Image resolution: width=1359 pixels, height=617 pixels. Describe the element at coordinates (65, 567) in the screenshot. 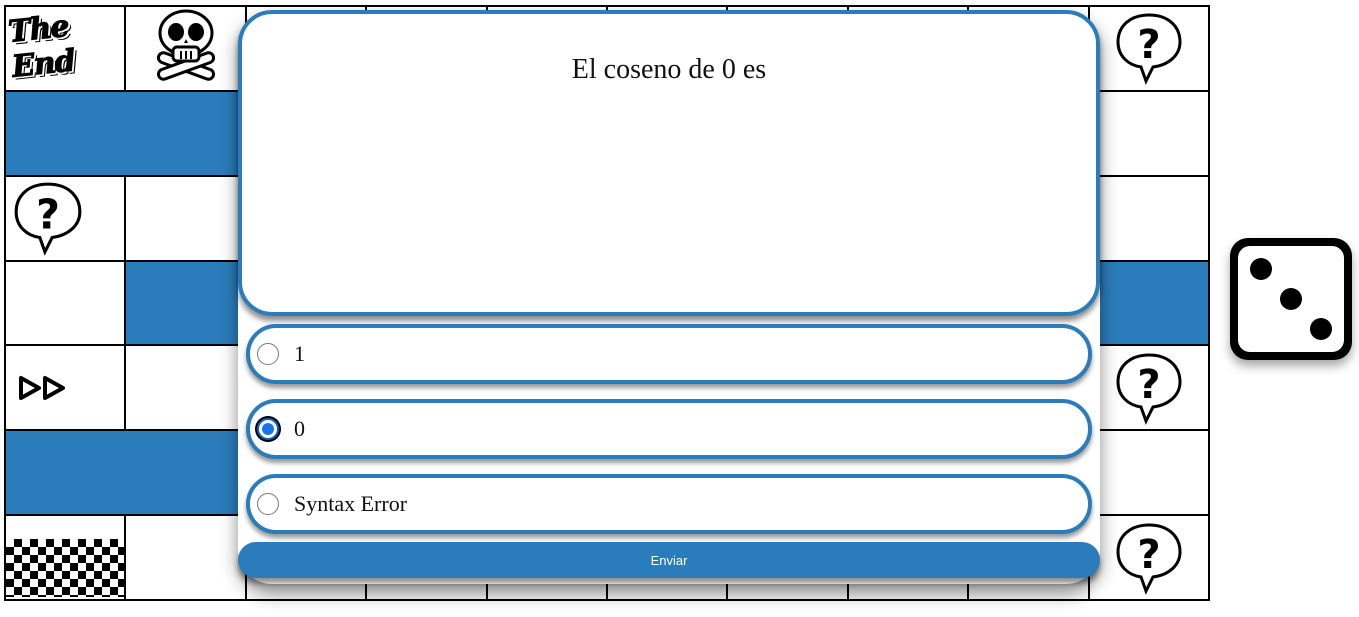

I see `checkered-flag-icon` at that location.